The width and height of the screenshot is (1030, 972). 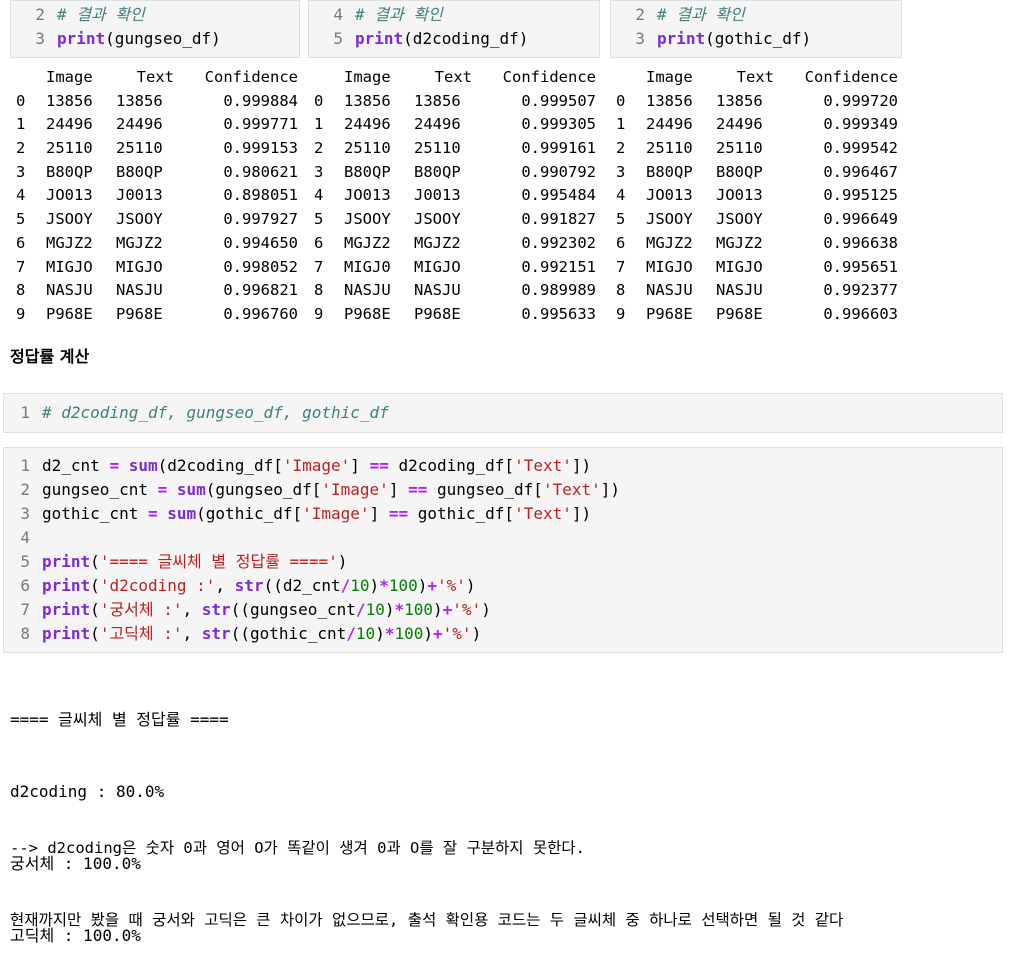 I want to click on text-cell: B80QP, so click(x=739, y=171).